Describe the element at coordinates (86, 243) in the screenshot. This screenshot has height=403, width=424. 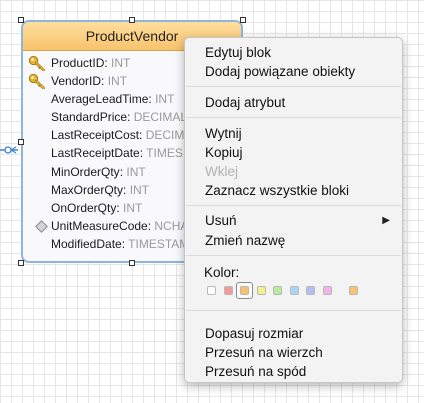
I see `attribute-name: ModifiedDate` at that location.